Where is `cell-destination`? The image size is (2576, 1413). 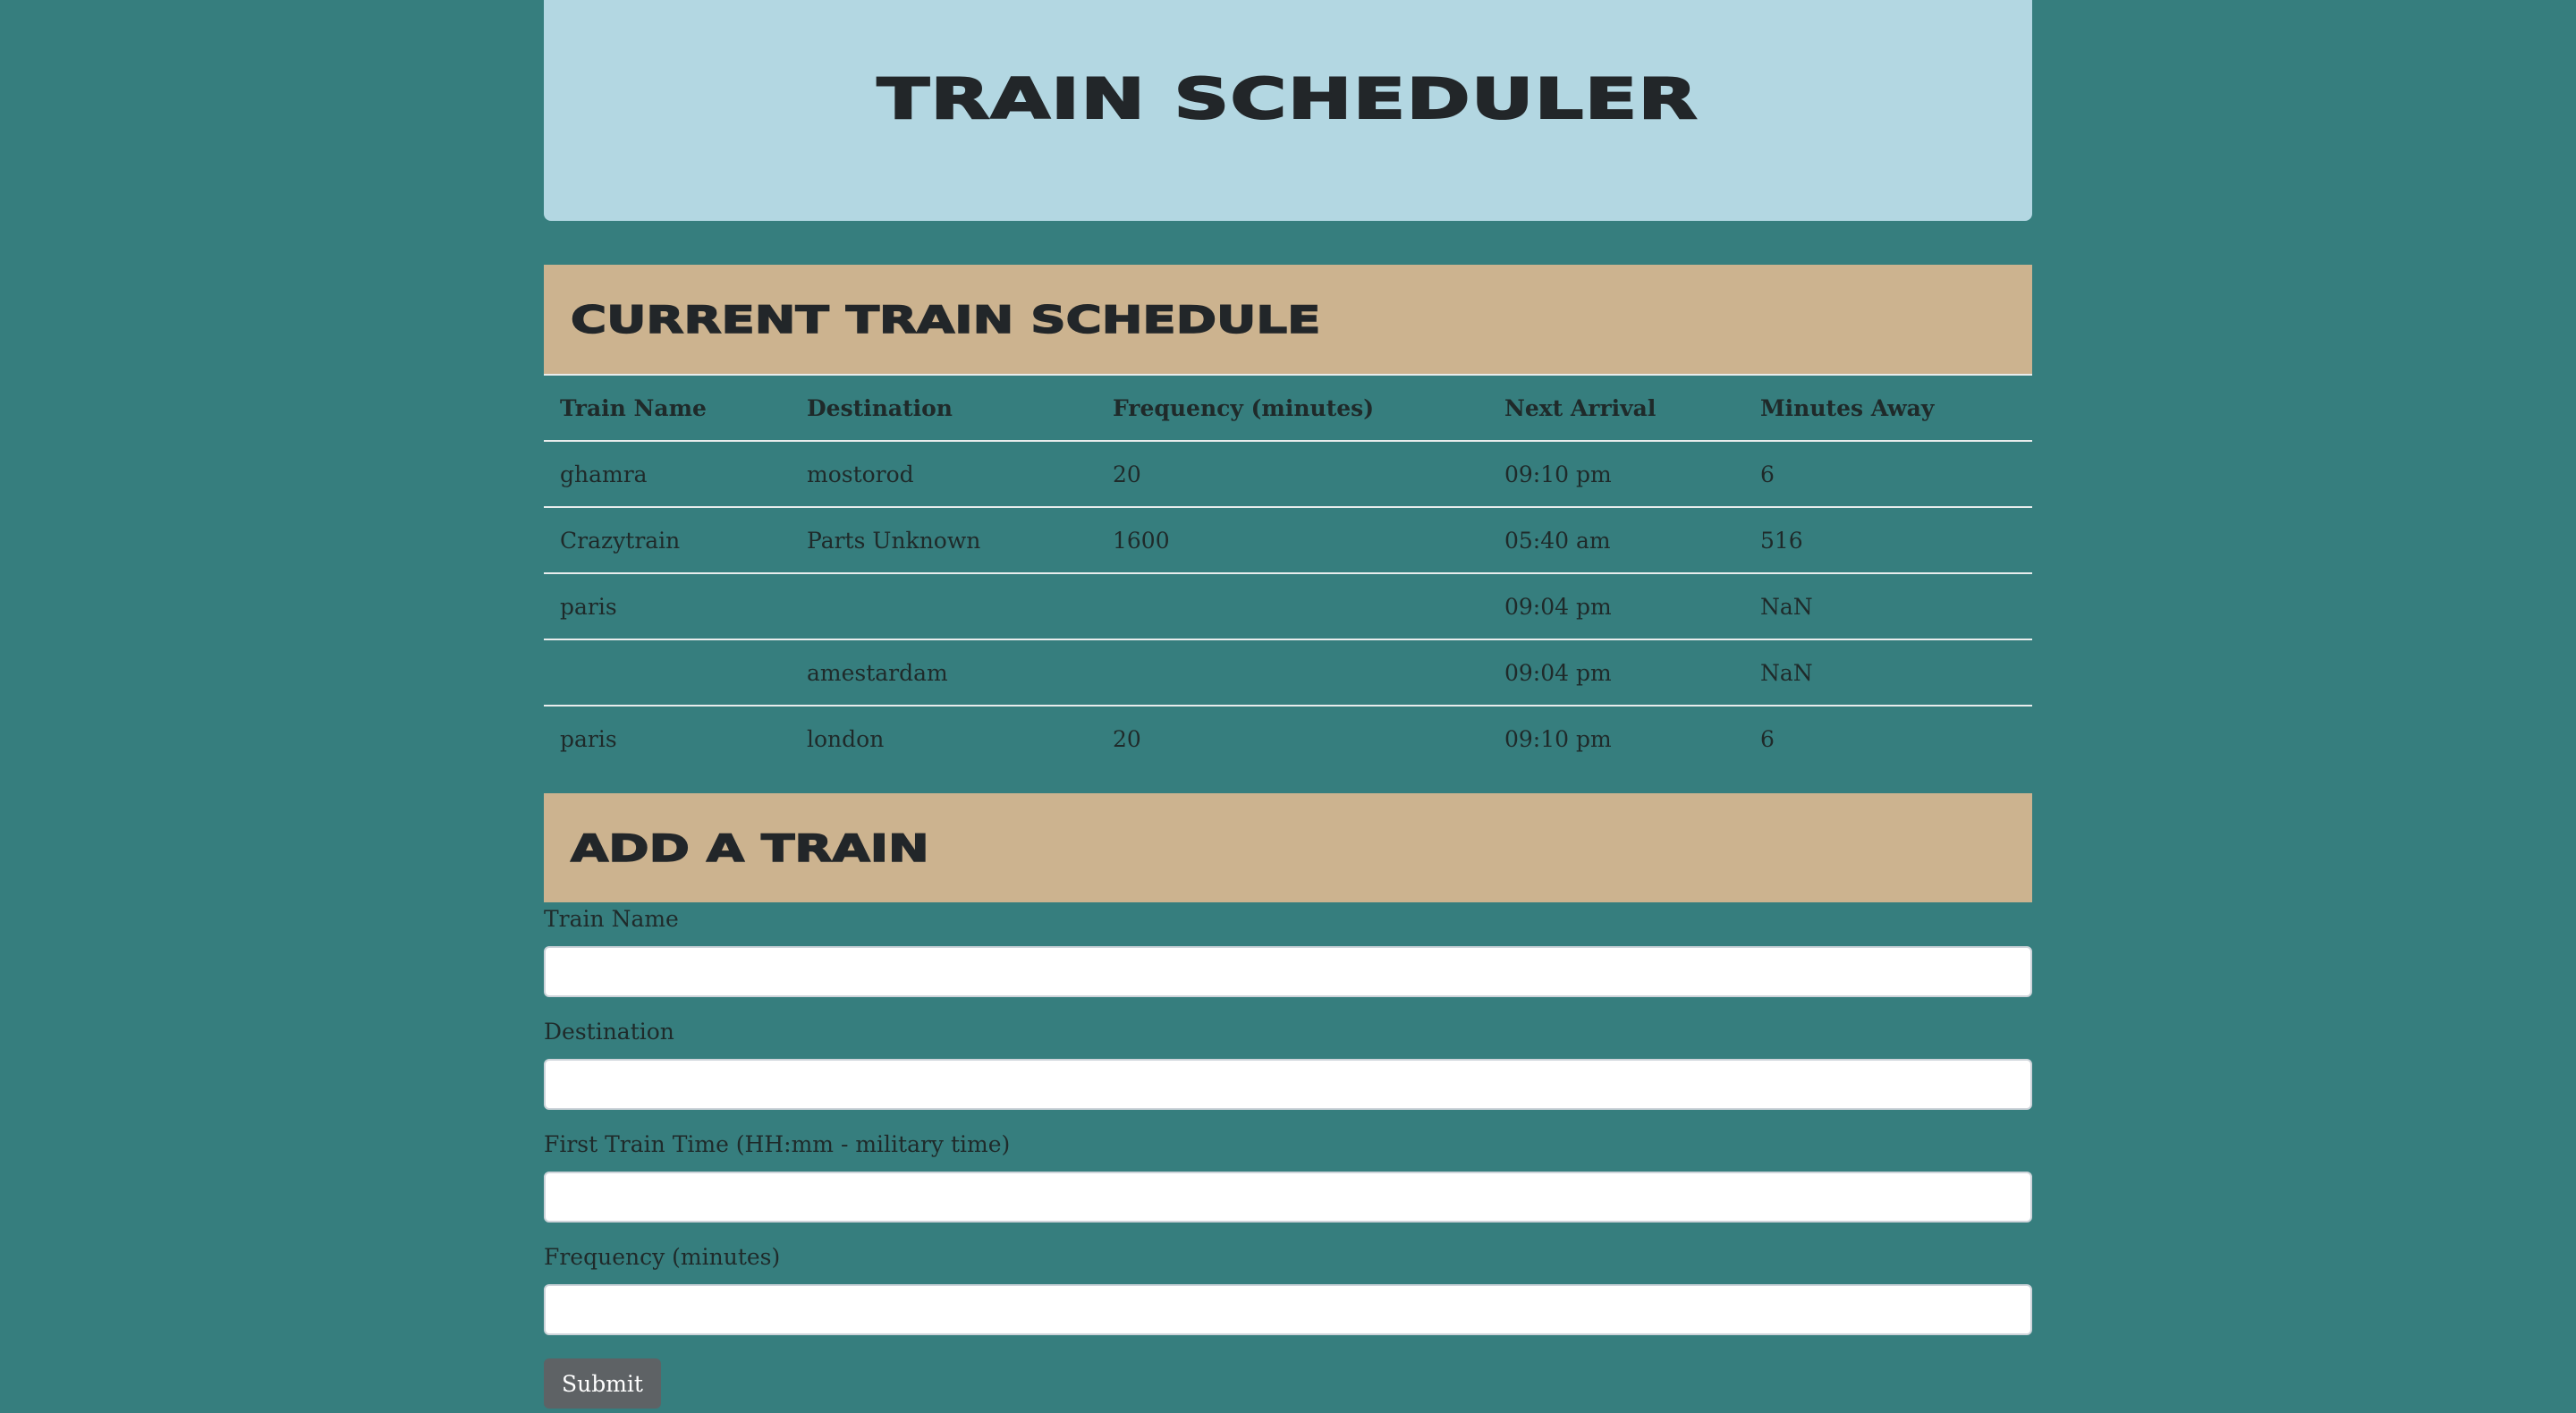
cell-destination is located at coordinates (944, 605).